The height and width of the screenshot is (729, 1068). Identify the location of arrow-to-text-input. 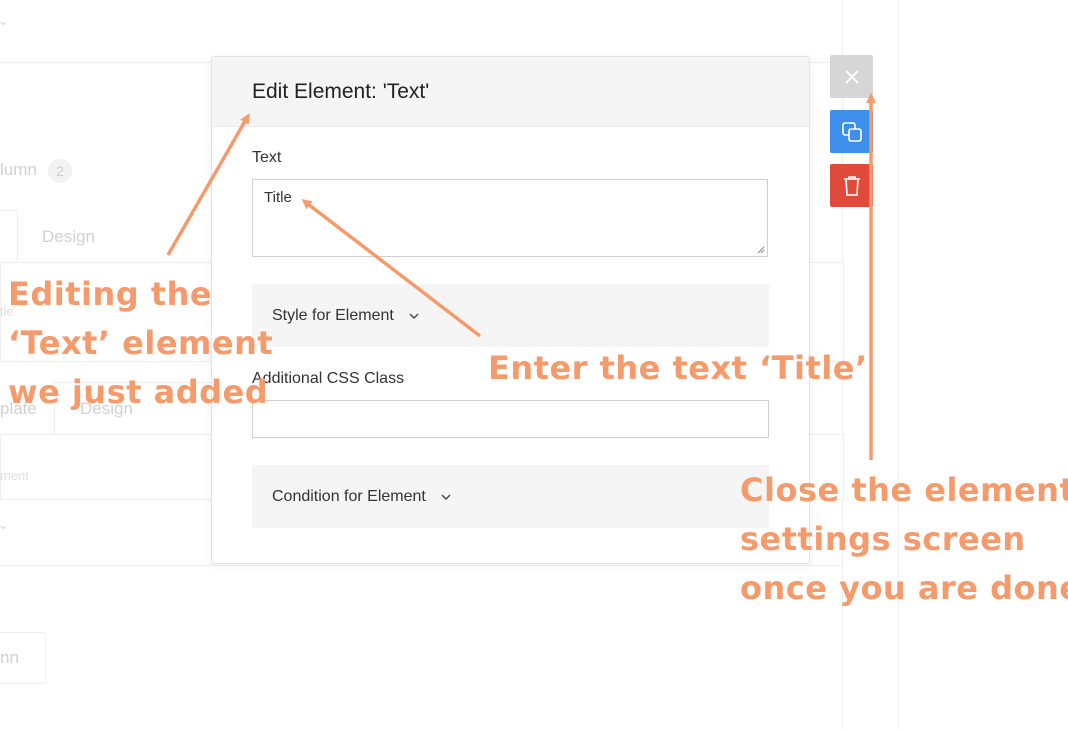
(391, 268).